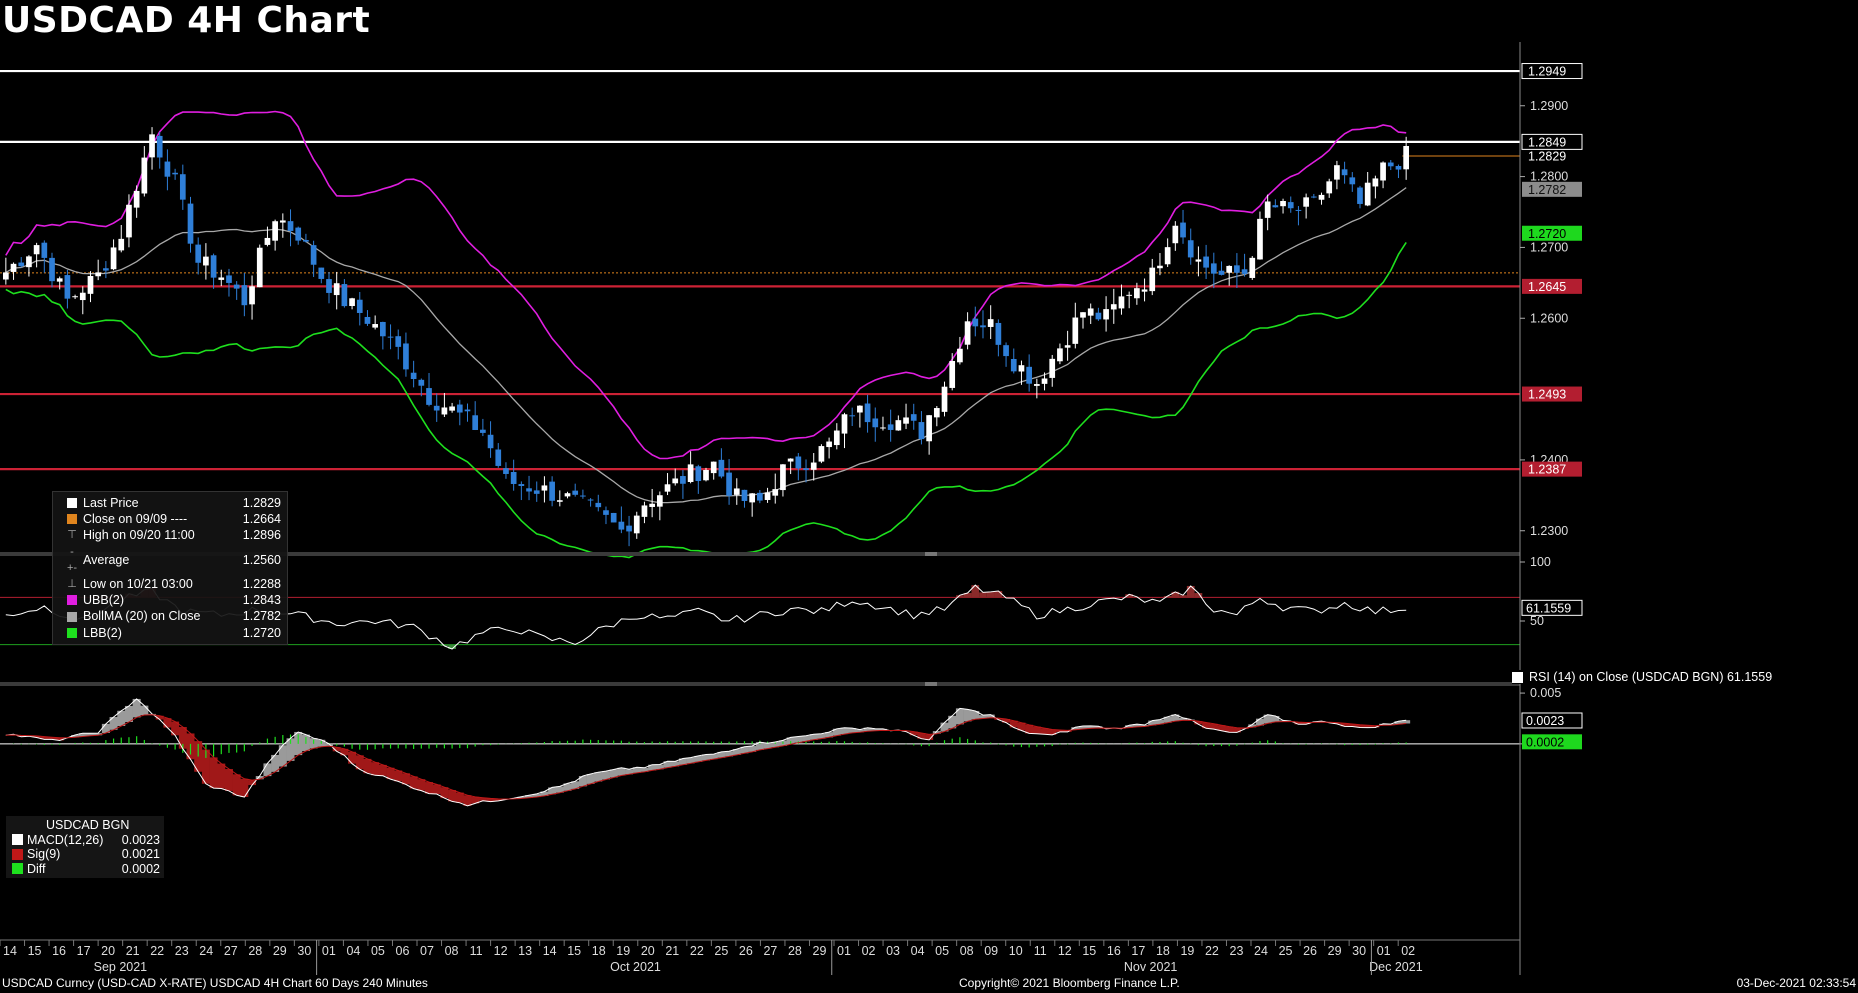 The width and height of the screenshot is (1858, 993). Describe the element at coordinates (1540, 562) in the screenshot. I see `rsi-tick-label: 100` at that location.